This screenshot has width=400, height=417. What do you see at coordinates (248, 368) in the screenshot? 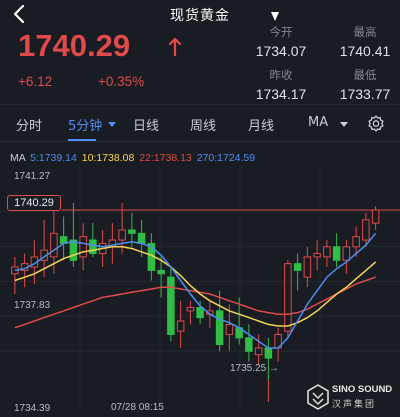
I see `low-price-marker-value: 1735.25` at bounding box center [248, 368].